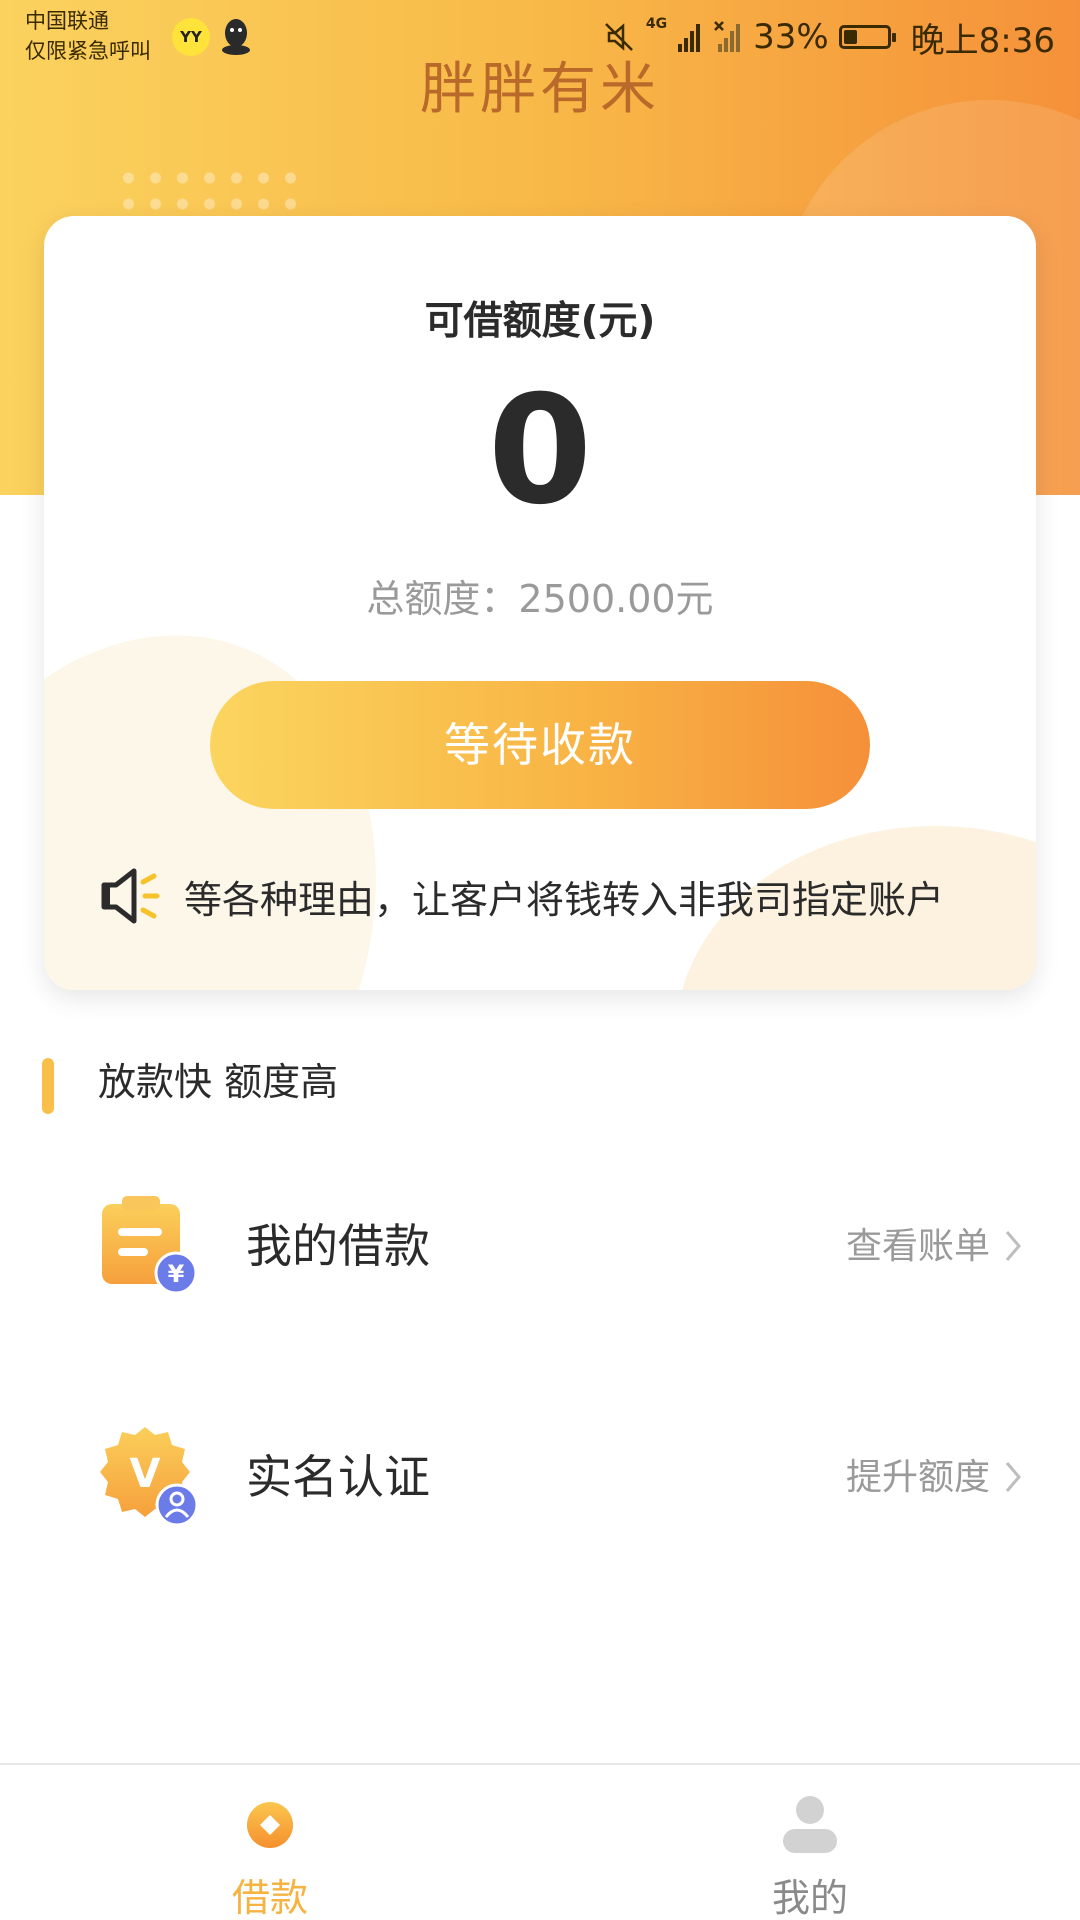 Image resolution: width=1080 pixels, height=1920 pixels. Describe the element at coordinates (338, 1246) in the screenshot. I see `my-loans-label: 我的借款` at that location.